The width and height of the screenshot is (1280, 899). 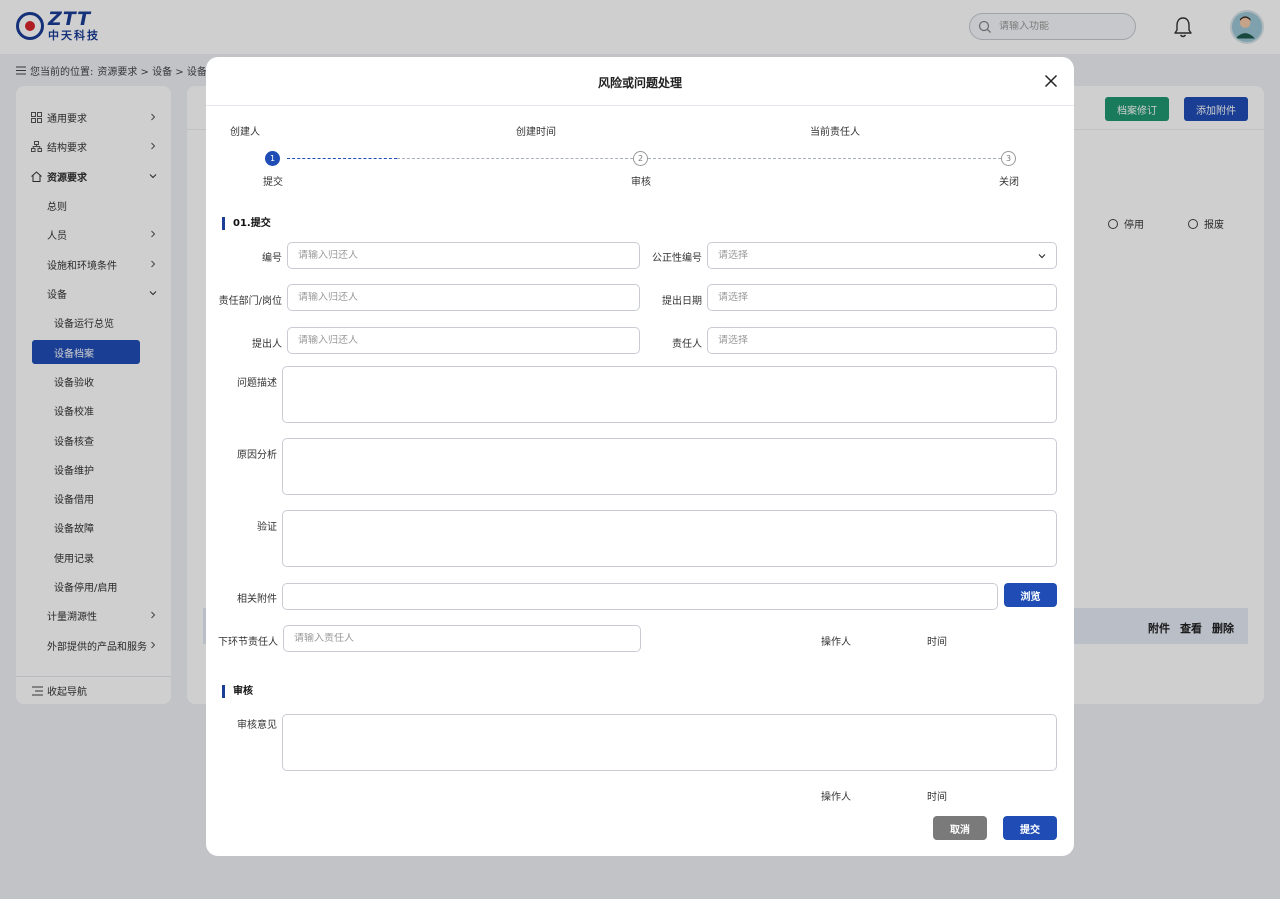 I want to click on attach-label: 相关附件, so click(x=257, y=599).